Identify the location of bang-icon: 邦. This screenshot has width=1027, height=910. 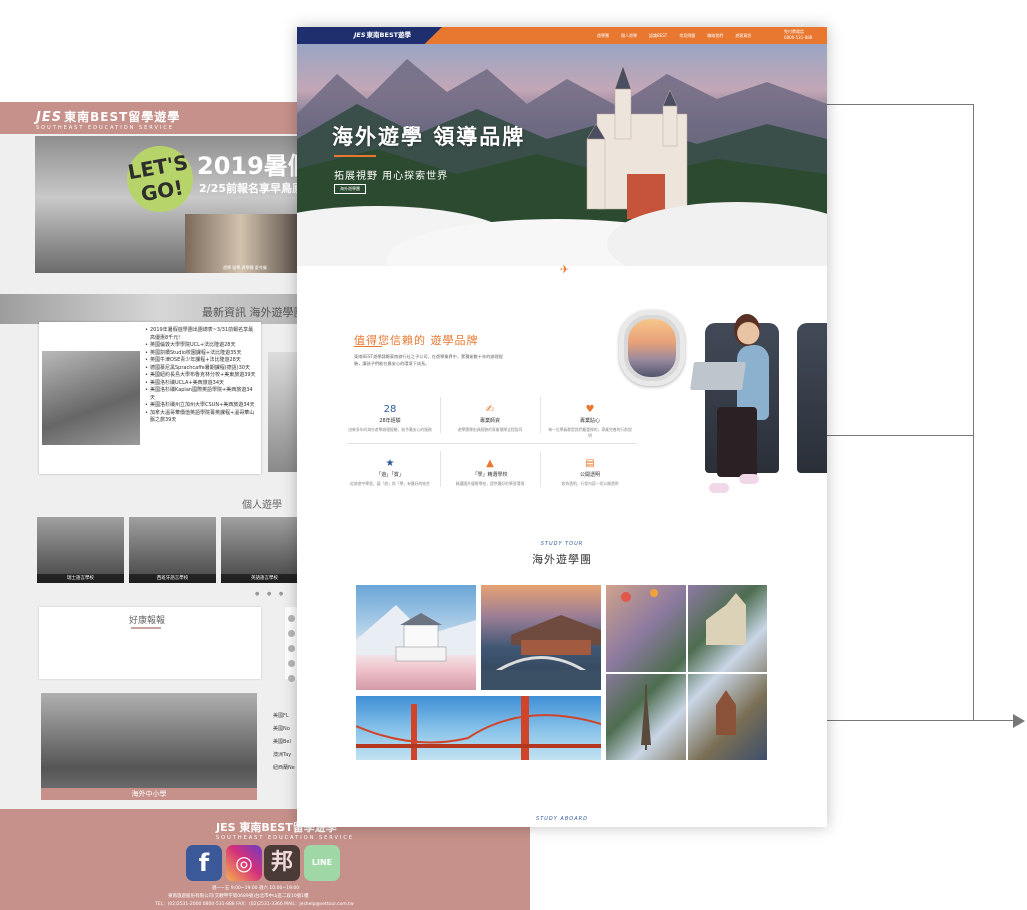
(282, 863).